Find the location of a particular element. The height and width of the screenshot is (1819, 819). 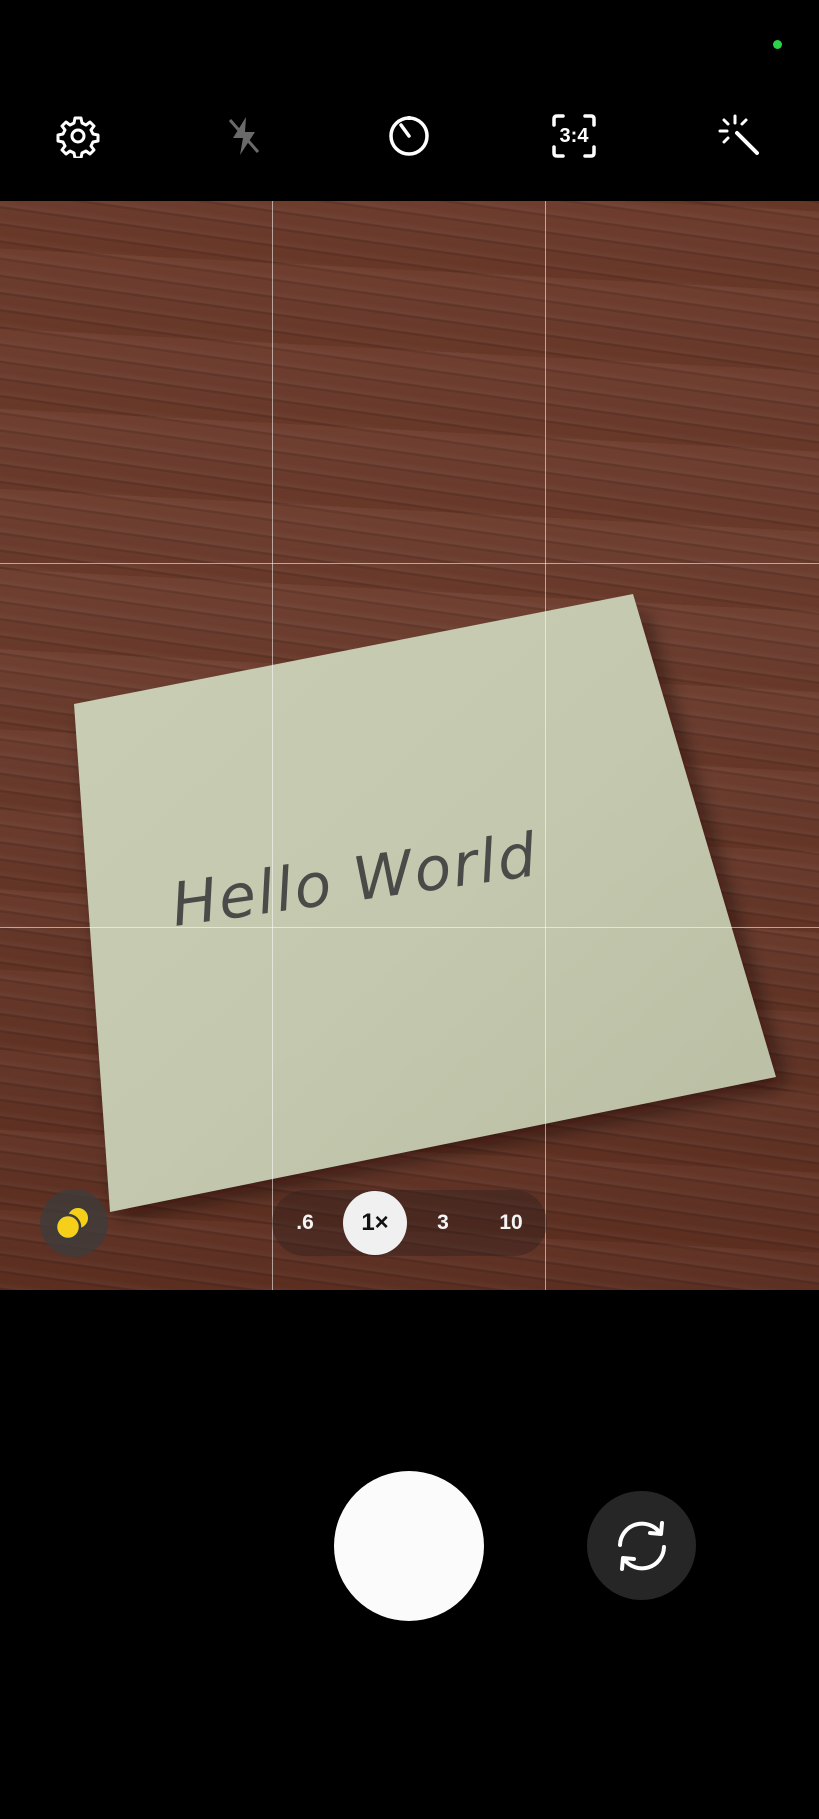

zoom-option-3: 3 is located at coordinates (443, 1223).